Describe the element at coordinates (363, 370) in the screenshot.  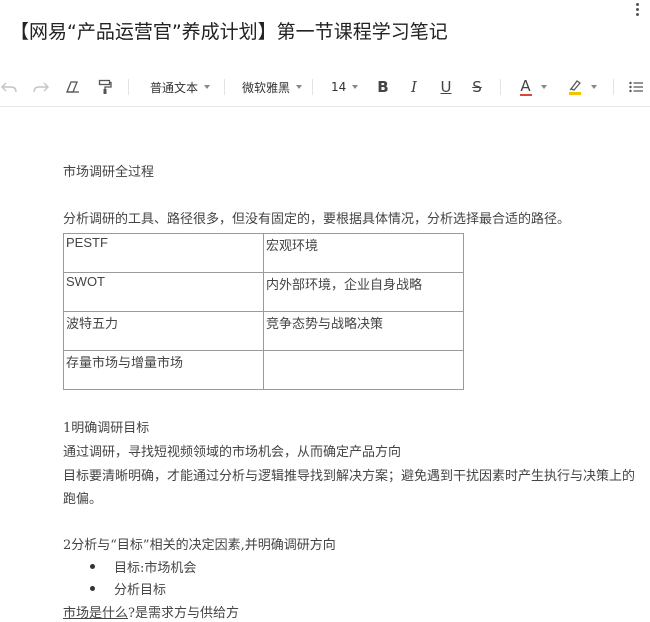
I see `table-cell` at that location.